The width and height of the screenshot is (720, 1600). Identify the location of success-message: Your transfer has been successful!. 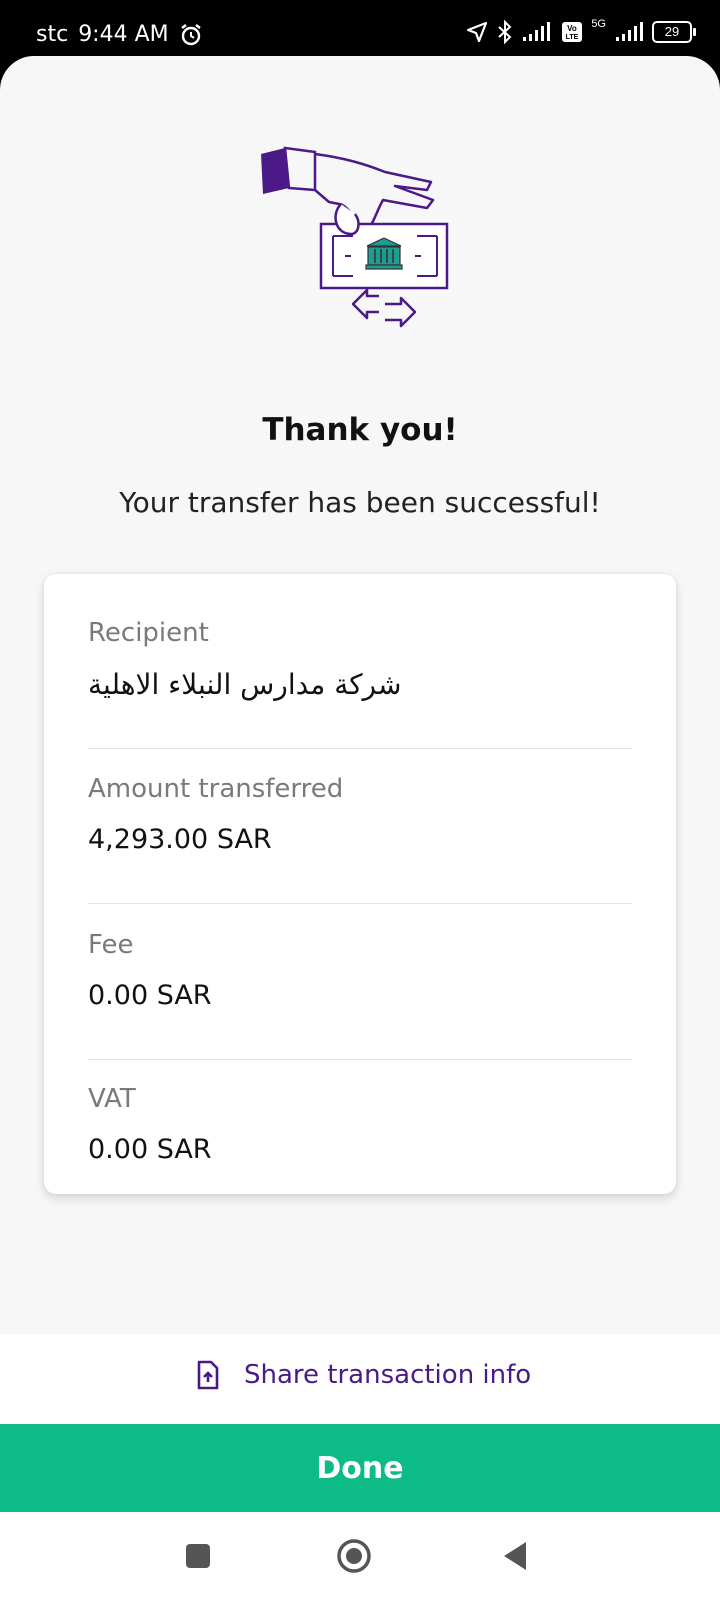
(360, 502).